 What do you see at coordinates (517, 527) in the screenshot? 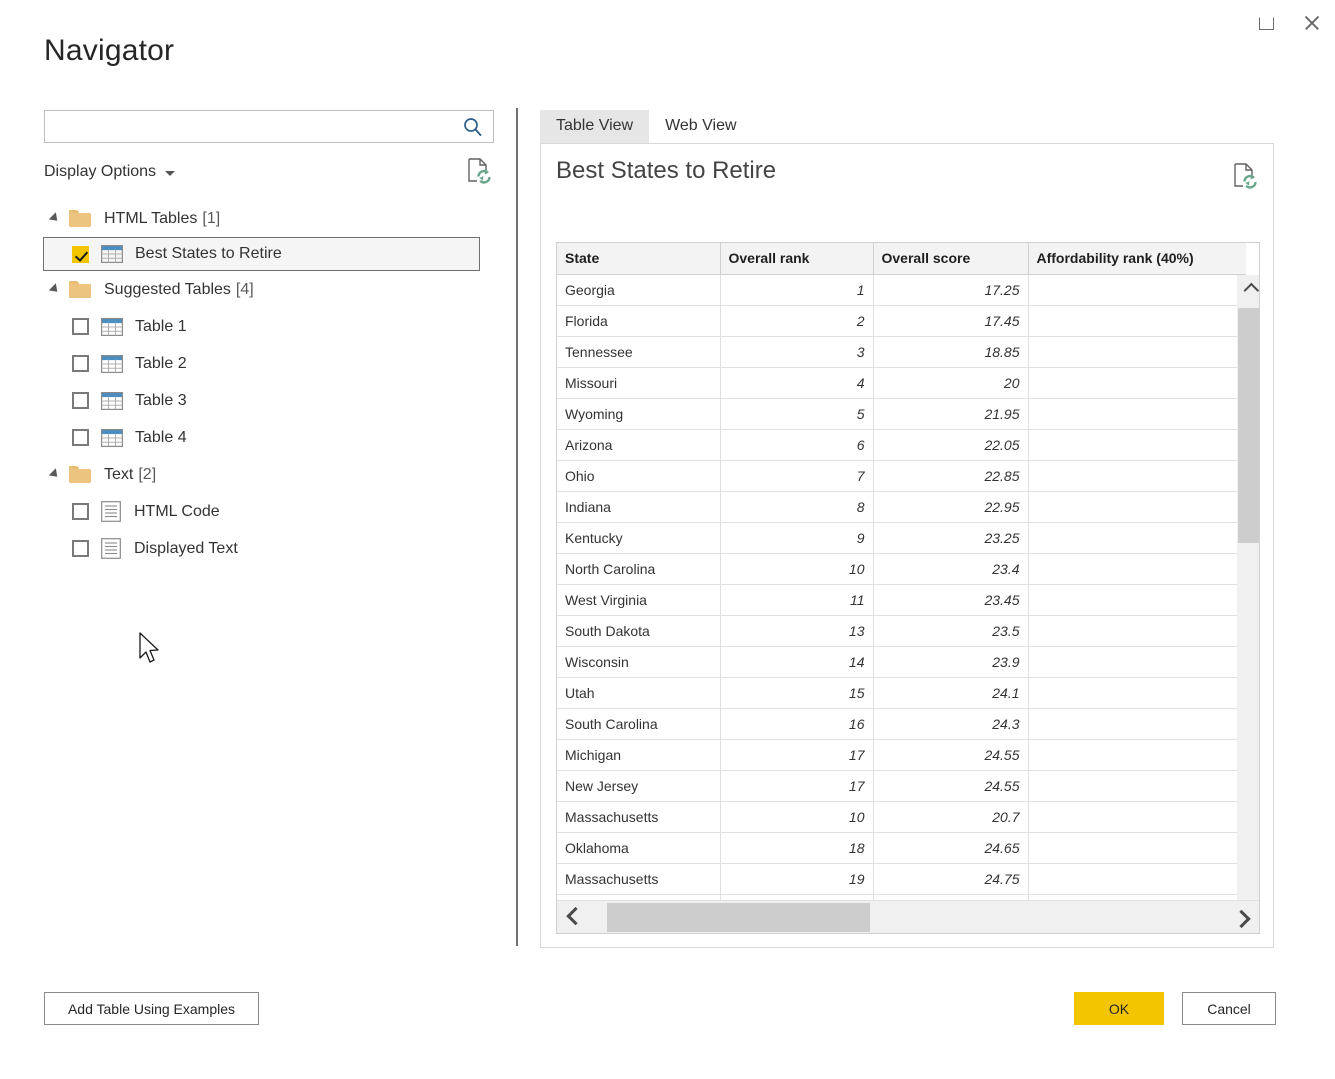
I see `pane-divider` at bounding box center [517, 527].